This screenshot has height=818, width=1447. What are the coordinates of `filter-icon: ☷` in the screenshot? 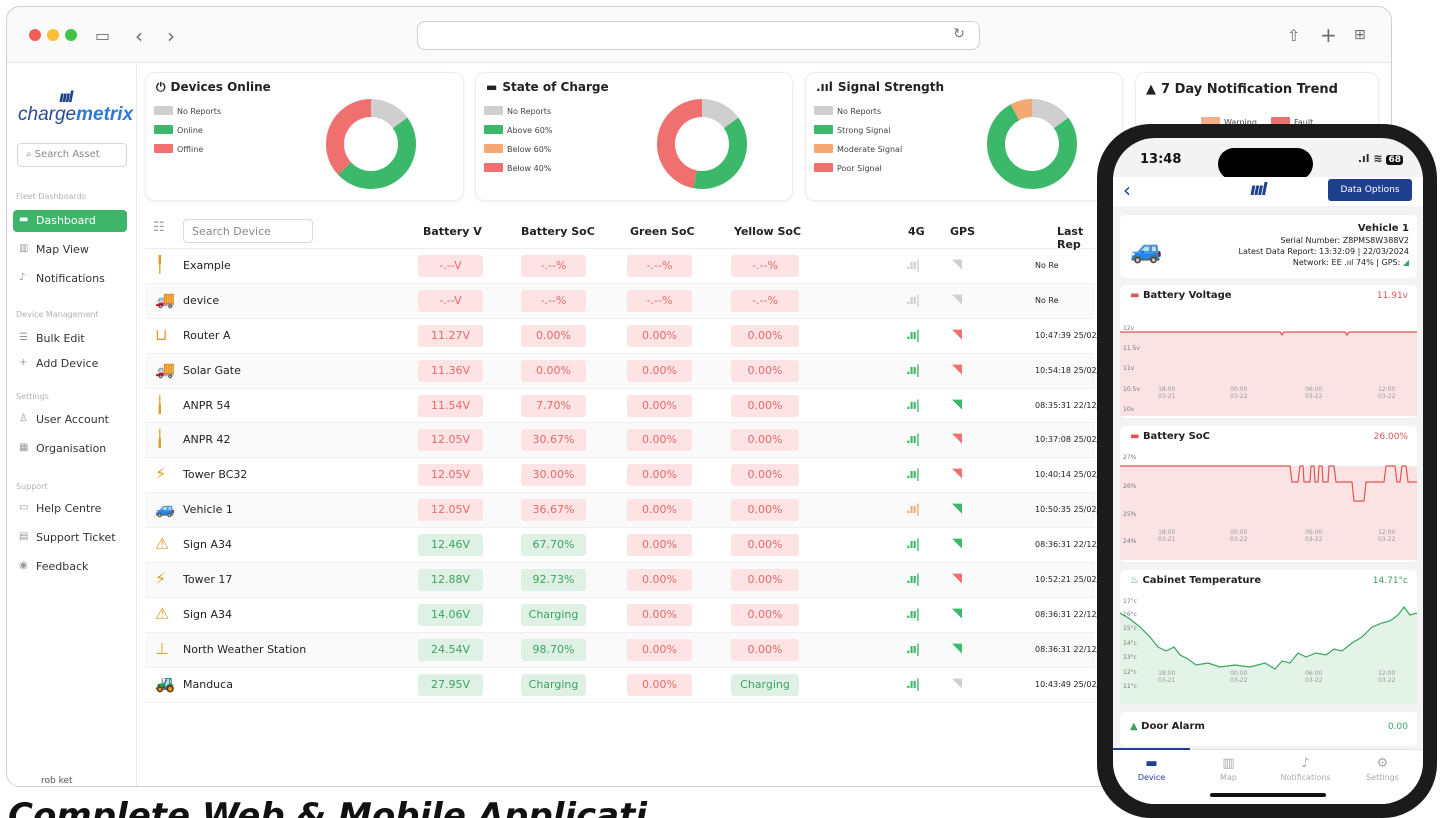 It's located at (159, 227).